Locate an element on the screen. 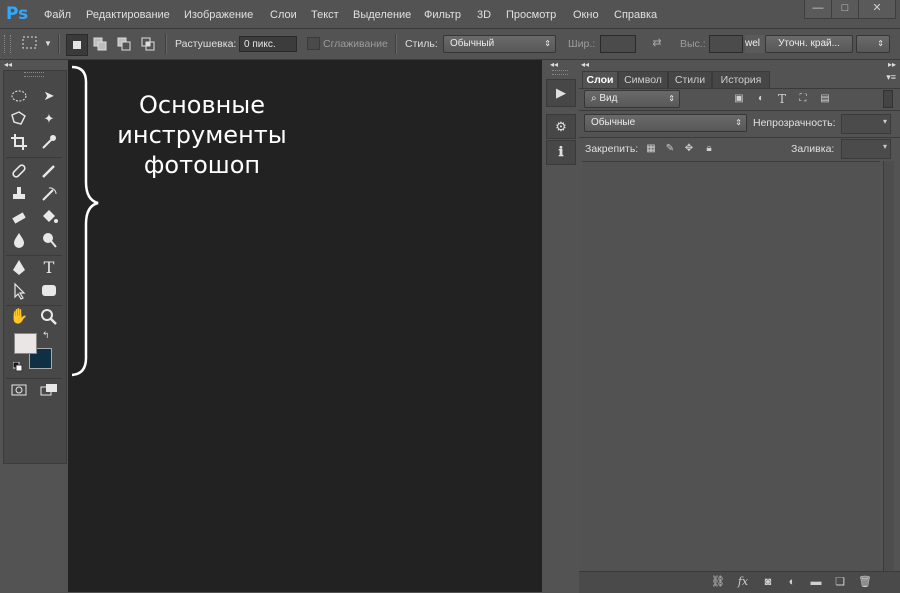  actions-play-icon: ▶ is located at coordinates (561, 93).